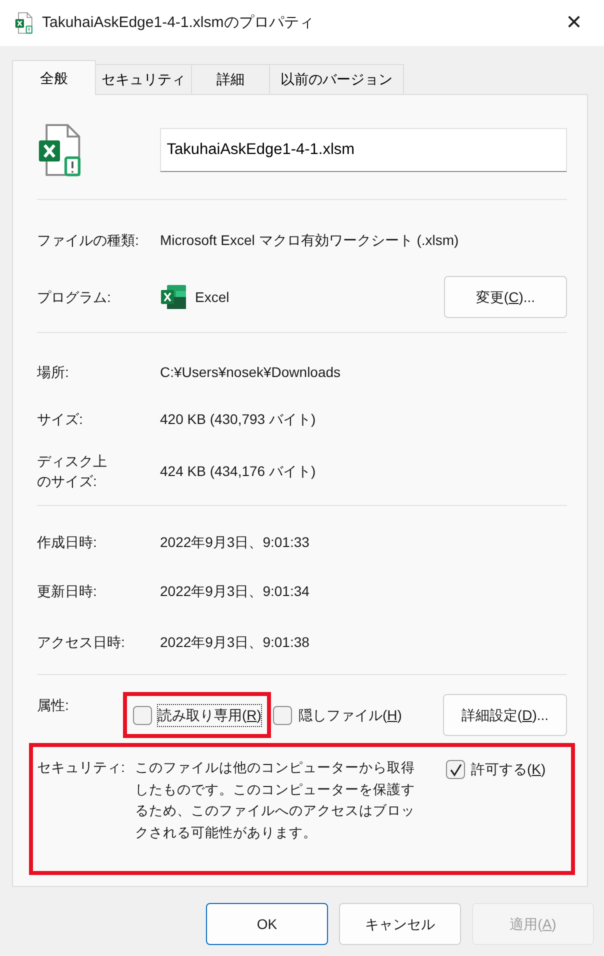 The width and height of the screenshot is (604, 956). What do you see at coordinates (212, 297) in the screenshot?
I see `field-value: Excel` at bounding box center [212, 297].